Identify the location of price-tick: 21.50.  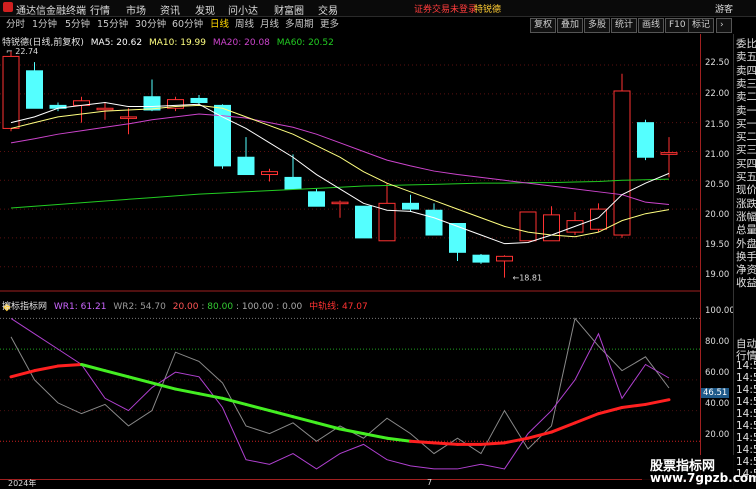
(717, 125).